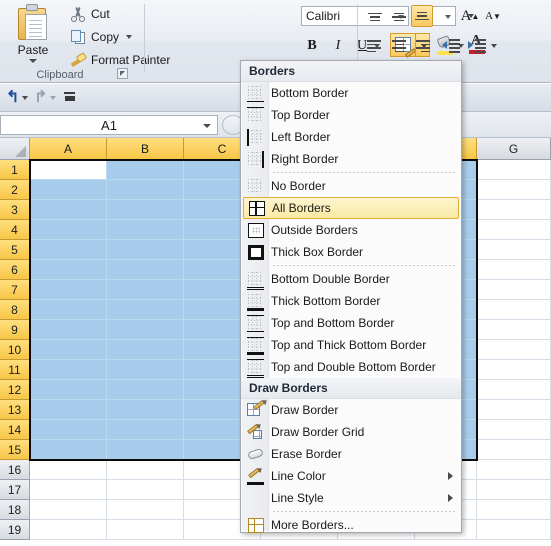 Image resolution: width=551 pixels, height=546 pixels. What do you see at coordinates (514, 490) in the screenshot?
I see `cell-G17` at bounding box center [514, 490].